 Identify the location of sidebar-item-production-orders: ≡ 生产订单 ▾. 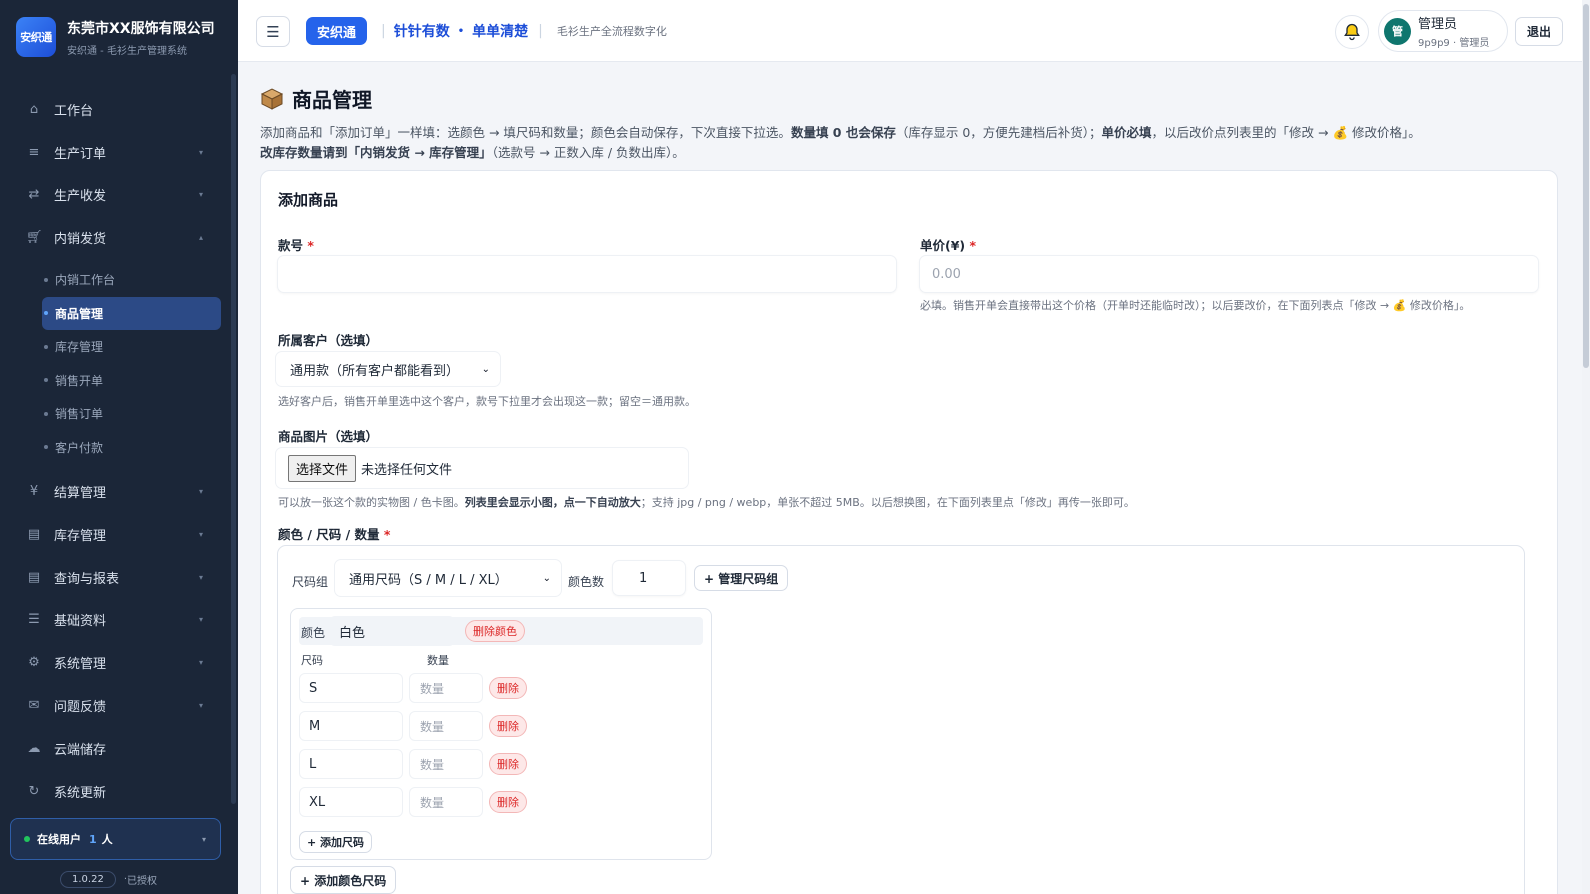
(115, 152).